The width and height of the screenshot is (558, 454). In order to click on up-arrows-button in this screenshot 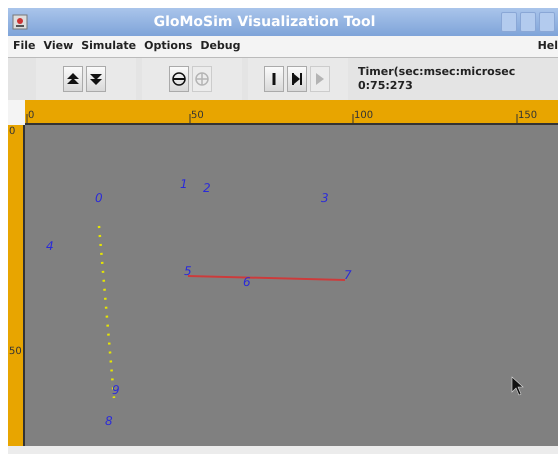, I will do `click(73, 79)`.